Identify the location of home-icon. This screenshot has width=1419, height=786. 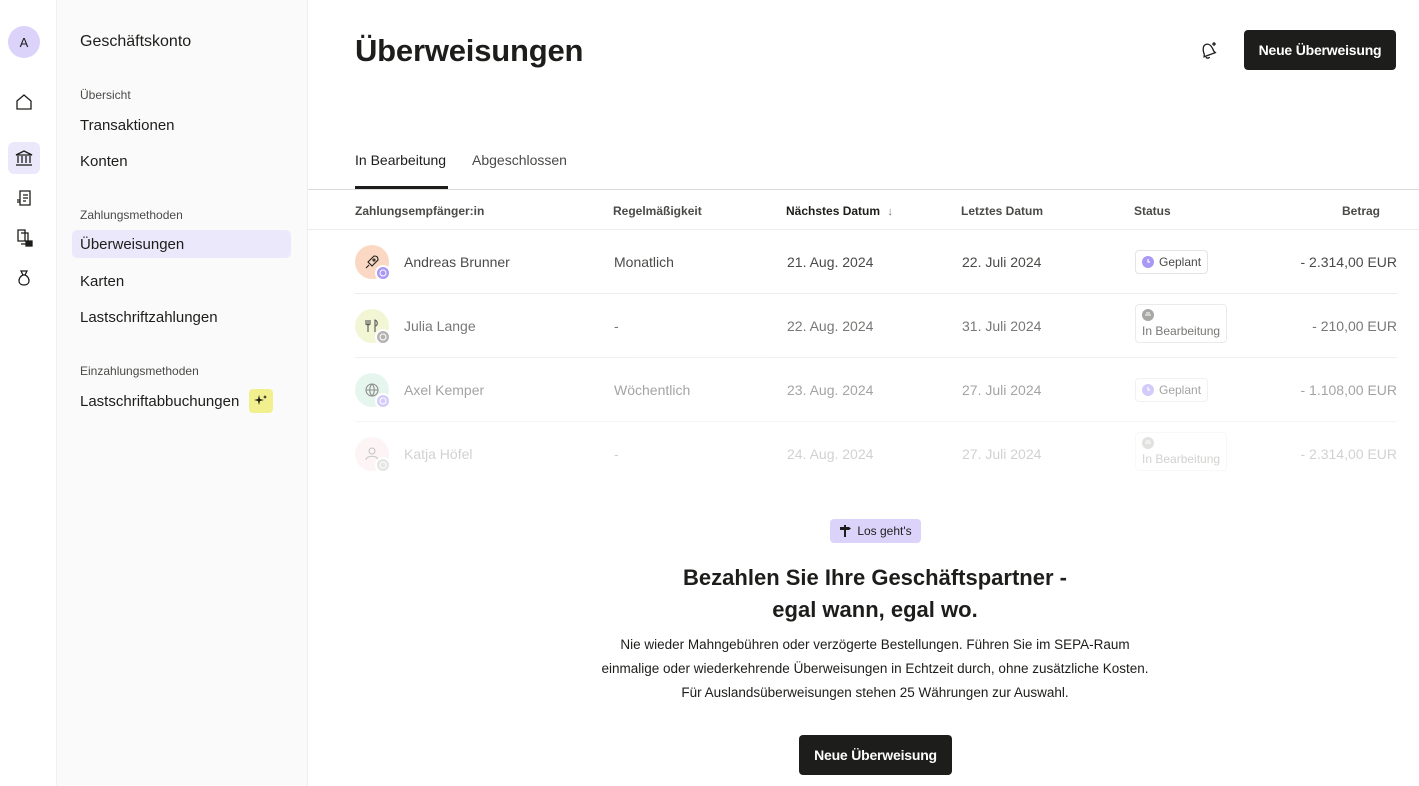
(24, 102).